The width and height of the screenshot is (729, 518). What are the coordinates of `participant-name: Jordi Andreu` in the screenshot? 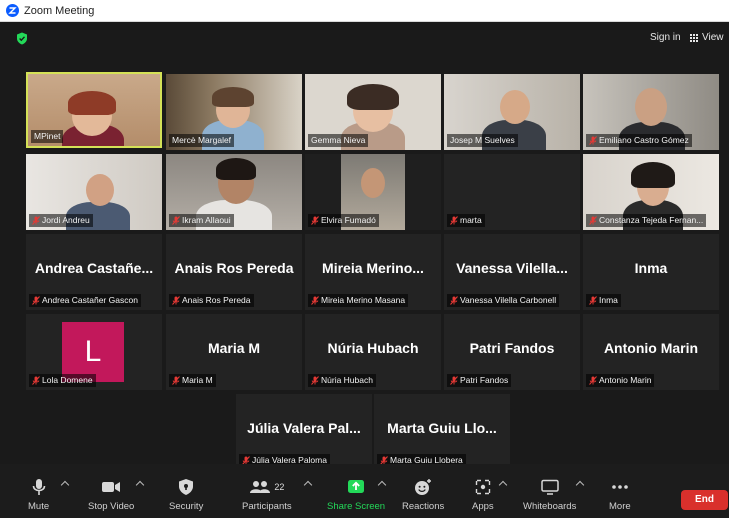 It's located at (61, 220).